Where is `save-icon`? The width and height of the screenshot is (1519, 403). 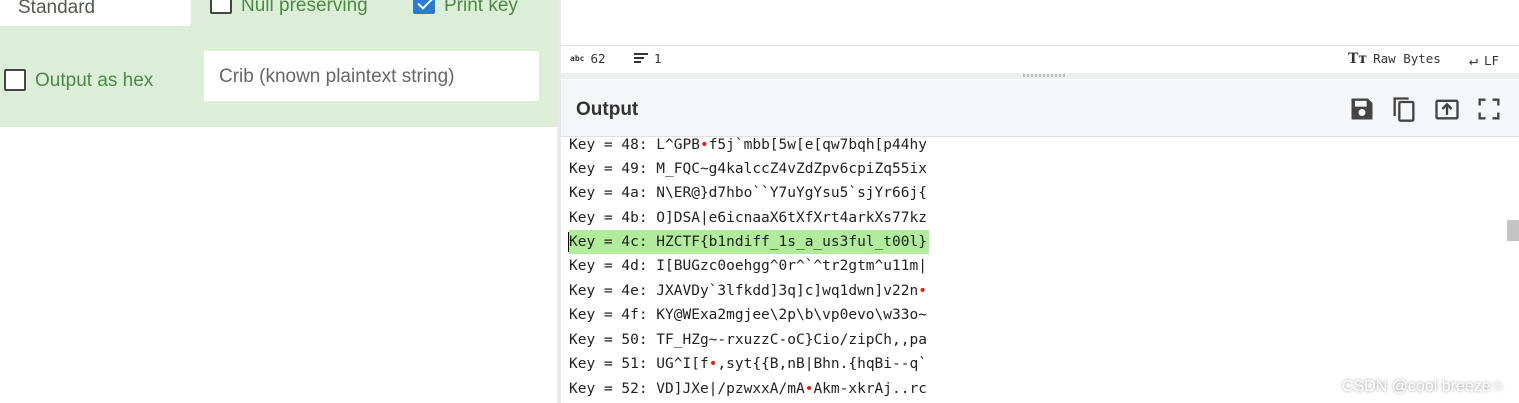
save-icon is located at coordinates (1362, 109).